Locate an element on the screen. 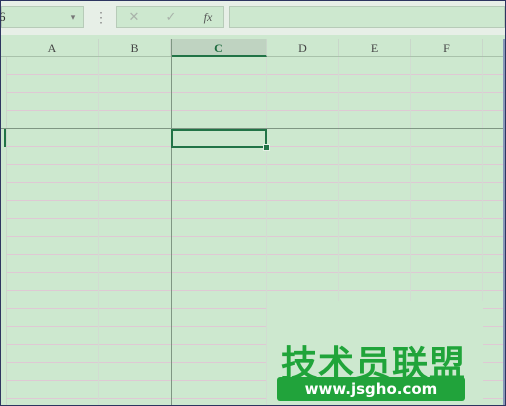 This screenshot has height=406, width=506. more-options-icon: ⋮ is located at coordinates (101, 17).